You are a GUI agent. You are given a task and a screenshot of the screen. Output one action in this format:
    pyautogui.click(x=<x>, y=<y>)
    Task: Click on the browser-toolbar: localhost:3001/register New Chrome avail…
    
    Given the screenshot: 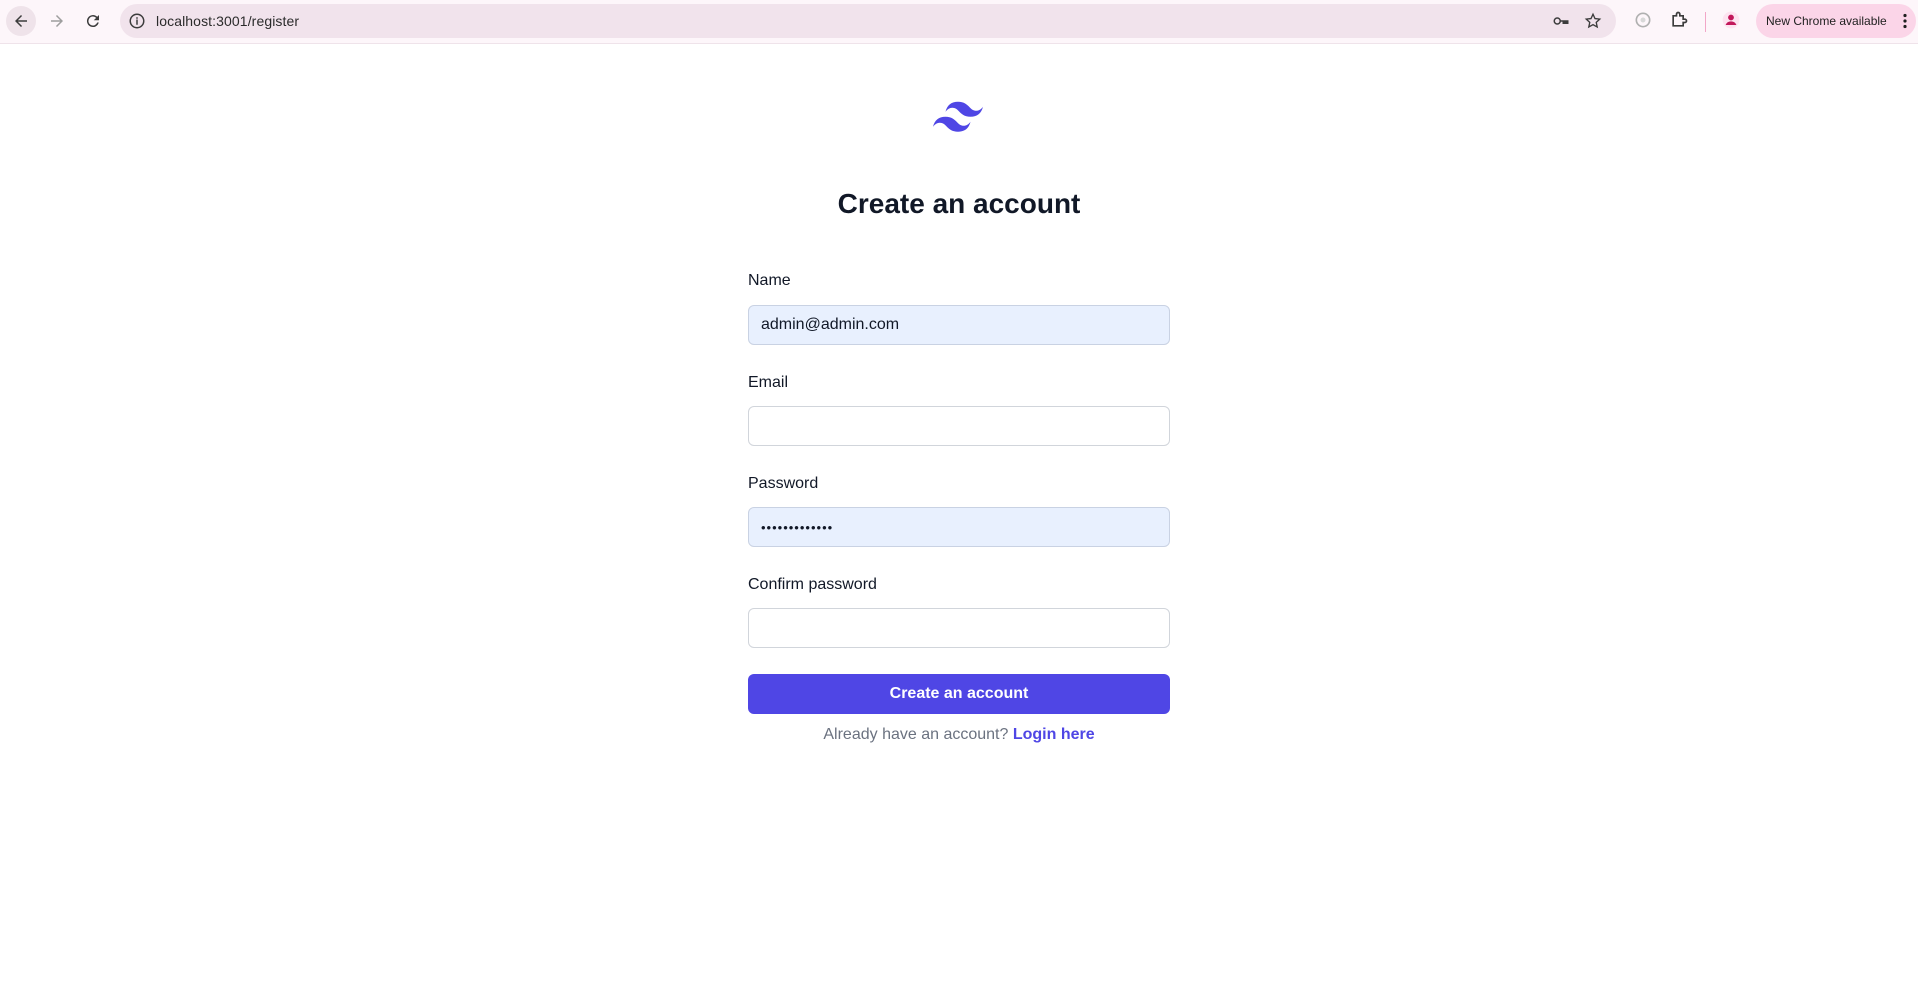 What is the action you would take?
    pyautogui.click(x=959, y=22)
    